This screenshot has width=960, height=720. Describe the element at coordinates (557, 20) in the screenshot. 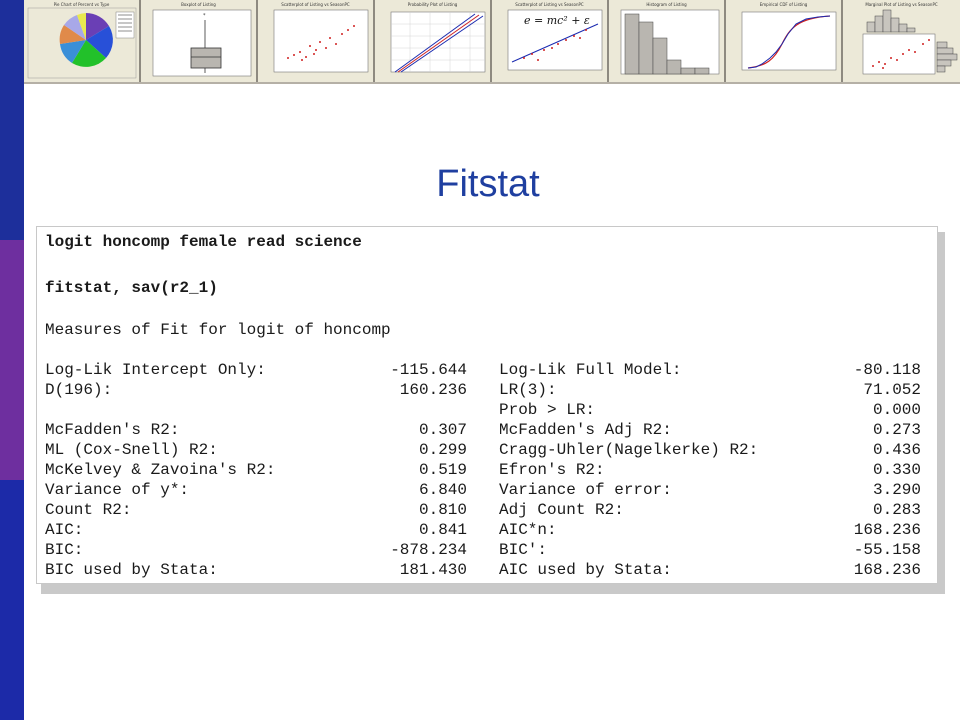

I see `formula-text: e = mc² + ε` at that location.